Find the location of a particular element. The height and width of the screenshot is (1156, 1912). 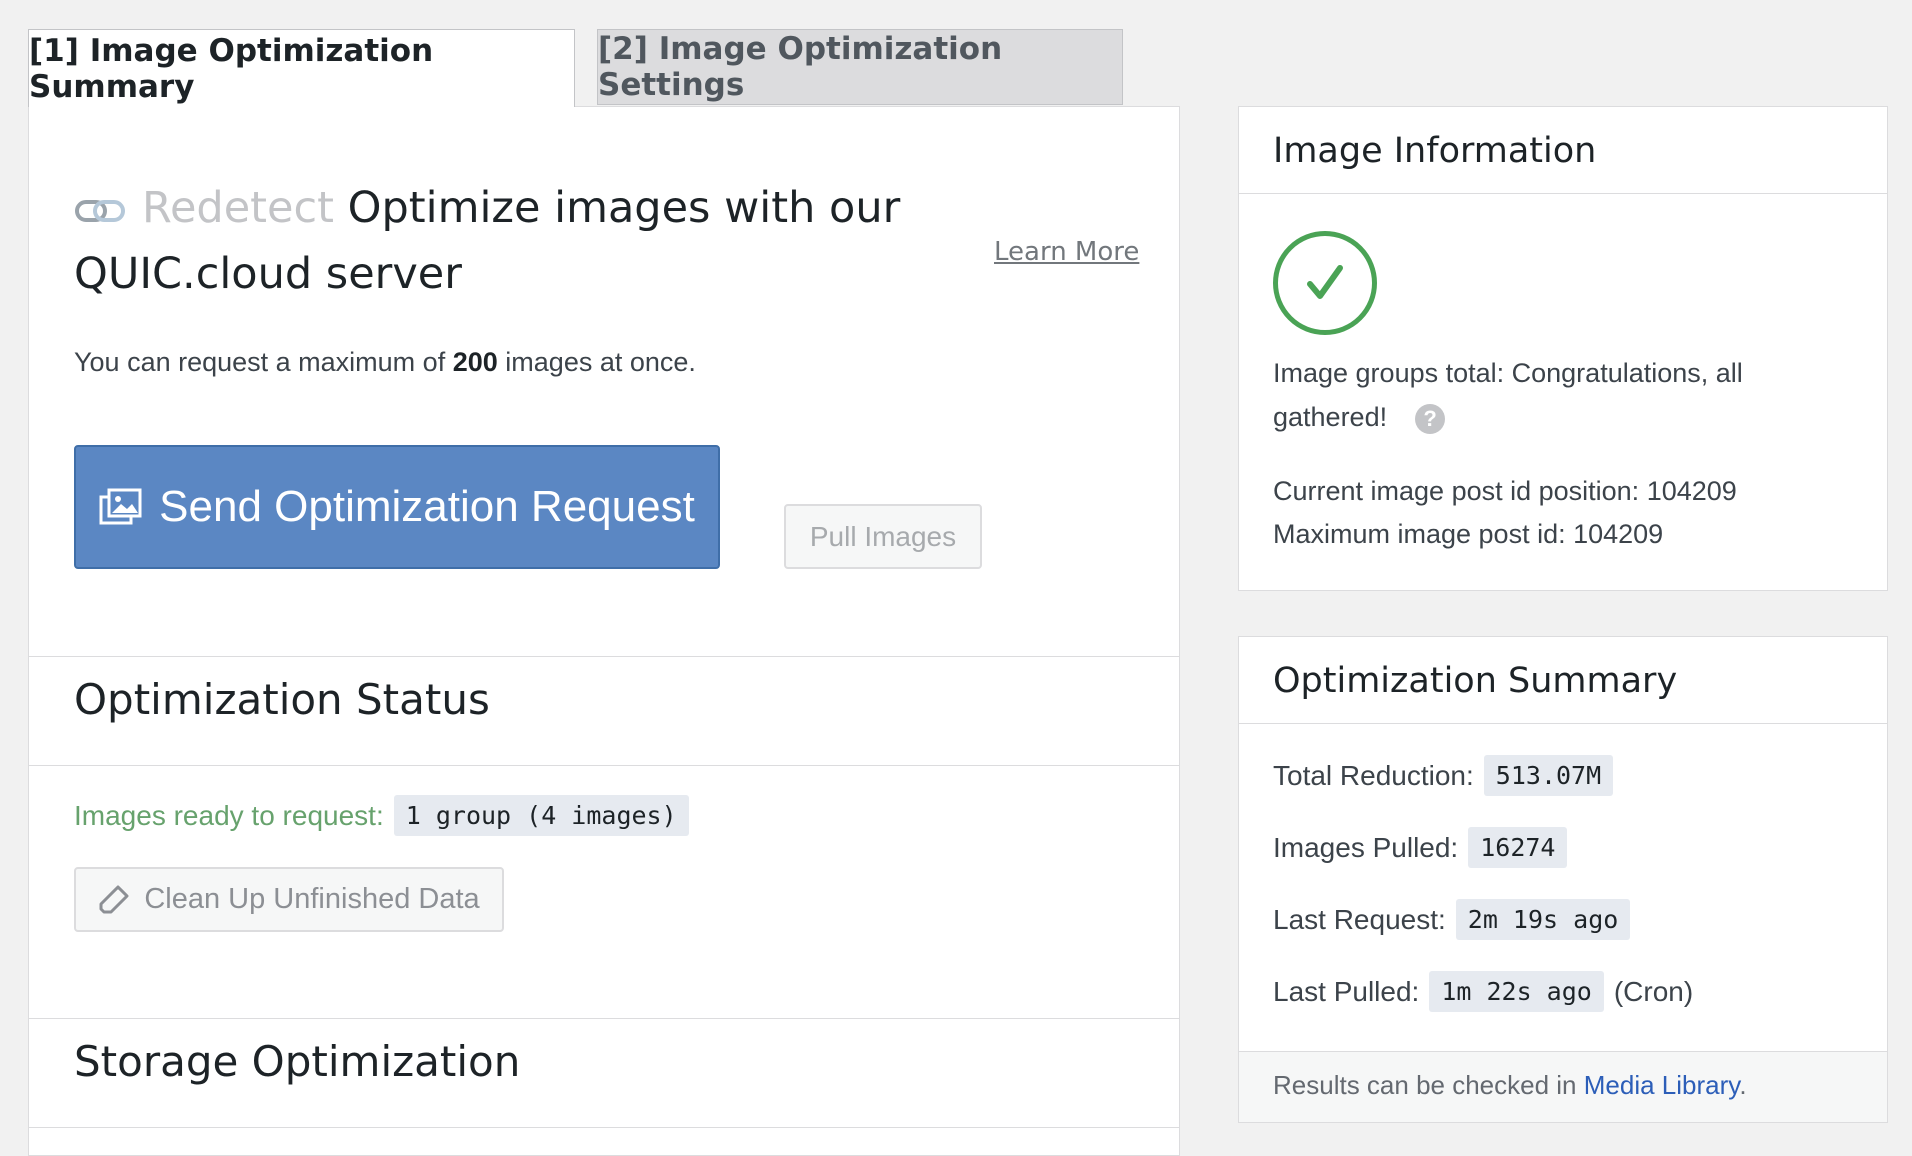

help-icon: ? is located at coordinates (1430, 418).